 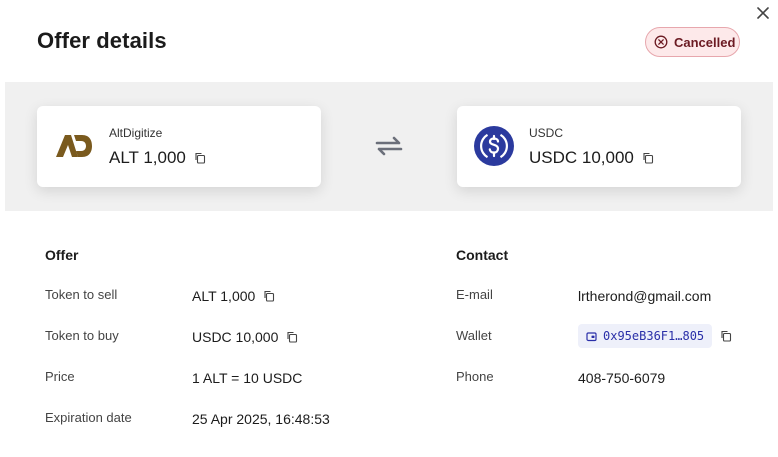 I want to click on buy-token-amount: USDC 10,000, so click(x=581, y=157).